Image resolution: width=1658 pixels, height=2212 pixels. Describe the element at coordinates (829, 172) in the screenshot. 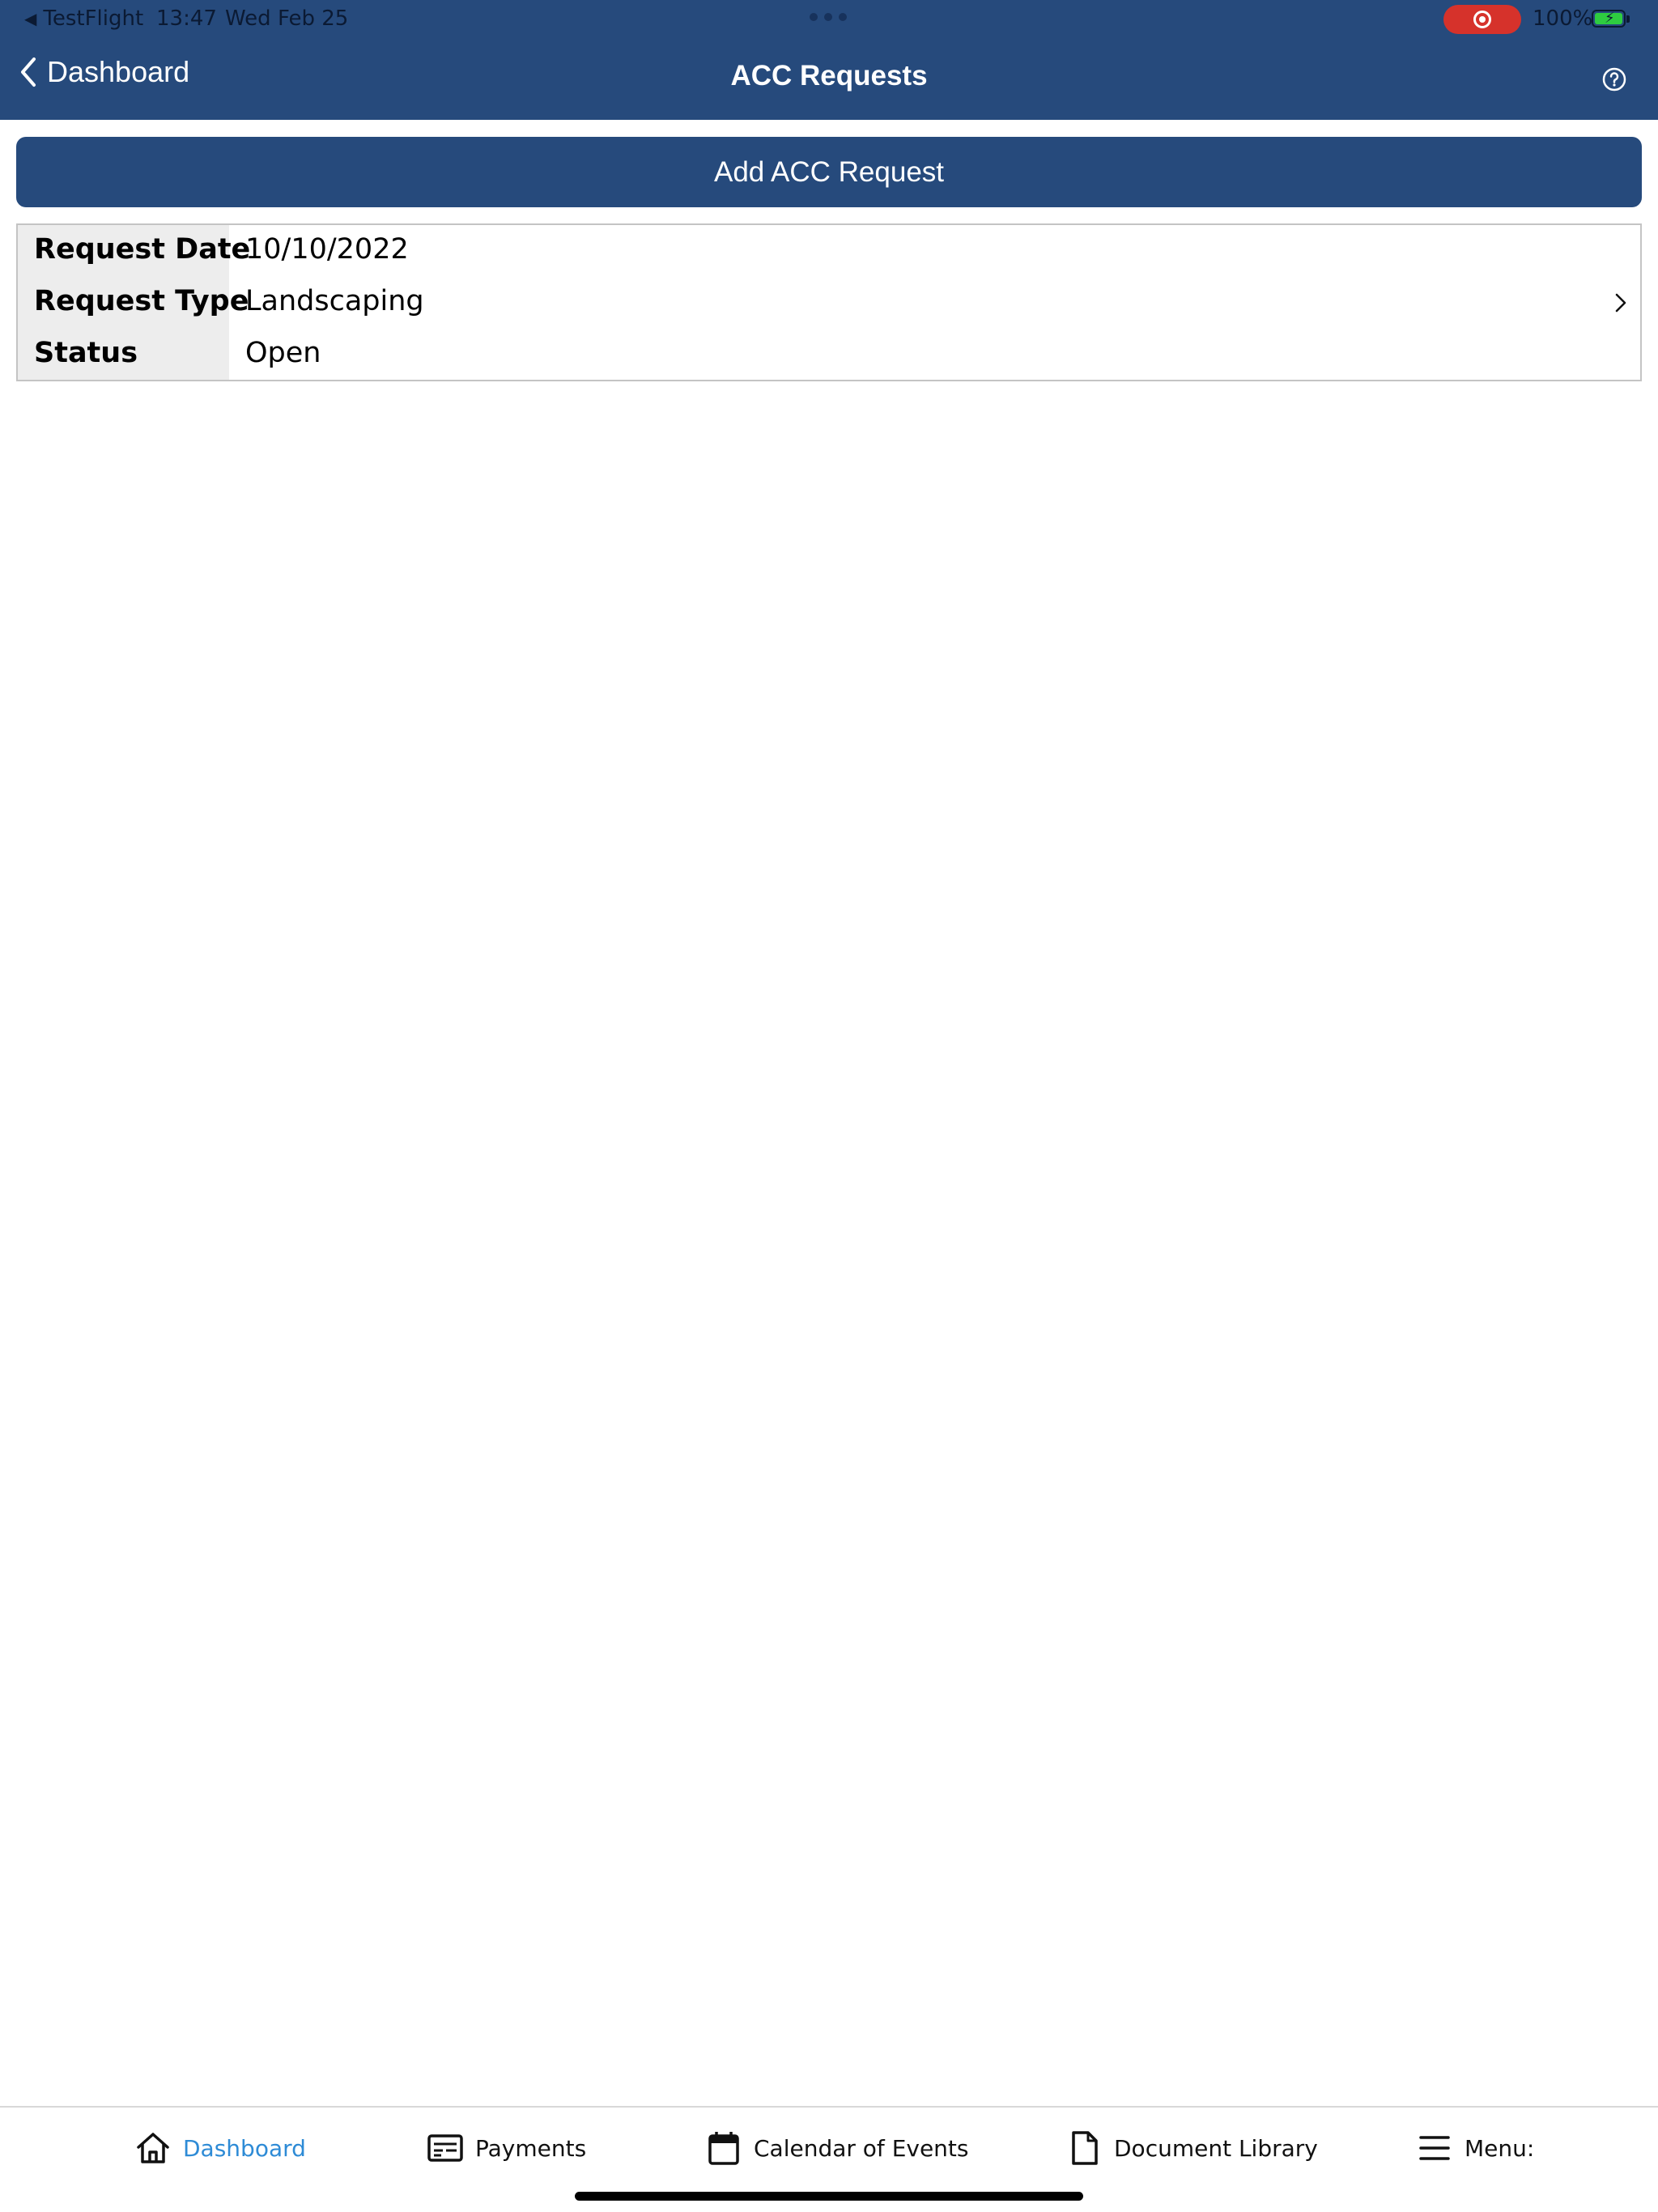

I see `add-acc-request-button: Add ACC Request` at that location.